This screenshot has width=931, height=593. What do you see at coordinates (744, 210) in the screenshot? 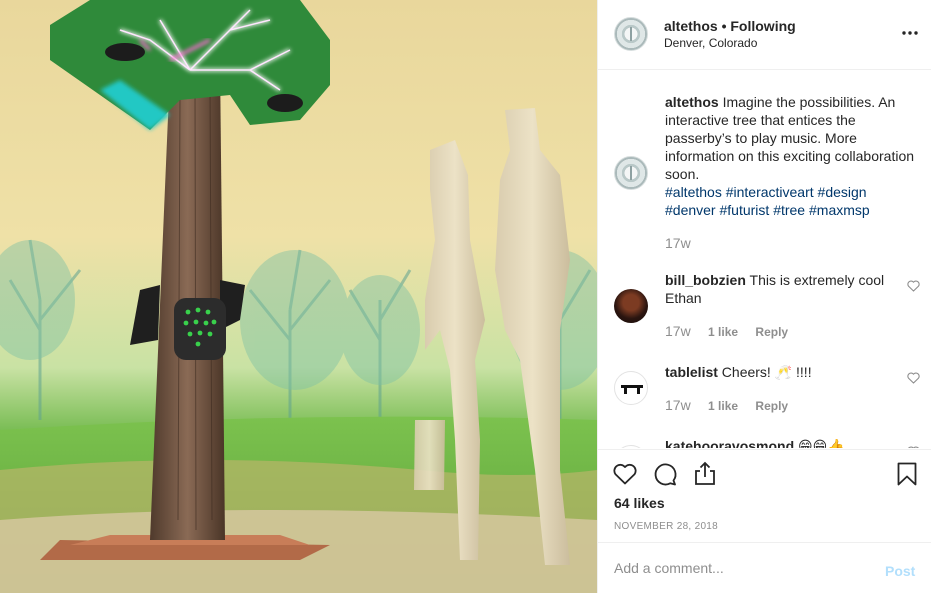
I see `hashtag: #futurist` at bounding box center [744, 210].